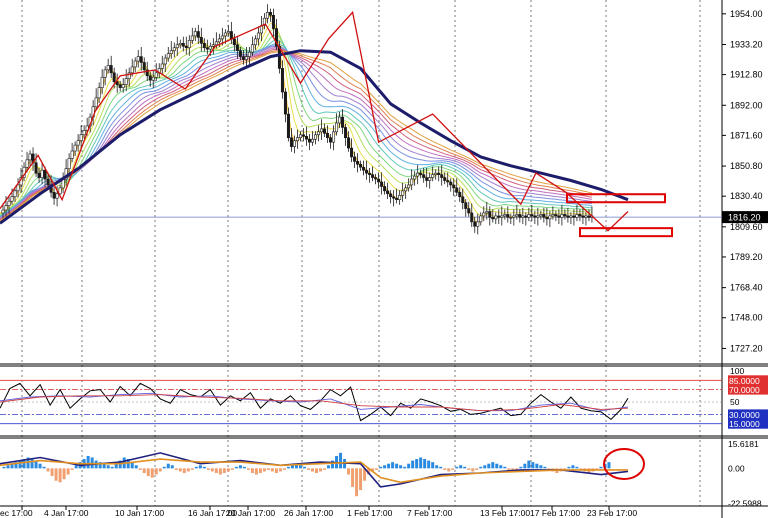 The width and height of the screenshot is (768, 518). What do you see at coordinates (746, 105) in the screenshot?
I see `price-tick-label: 1892.00` at bounding box center [746, 105].